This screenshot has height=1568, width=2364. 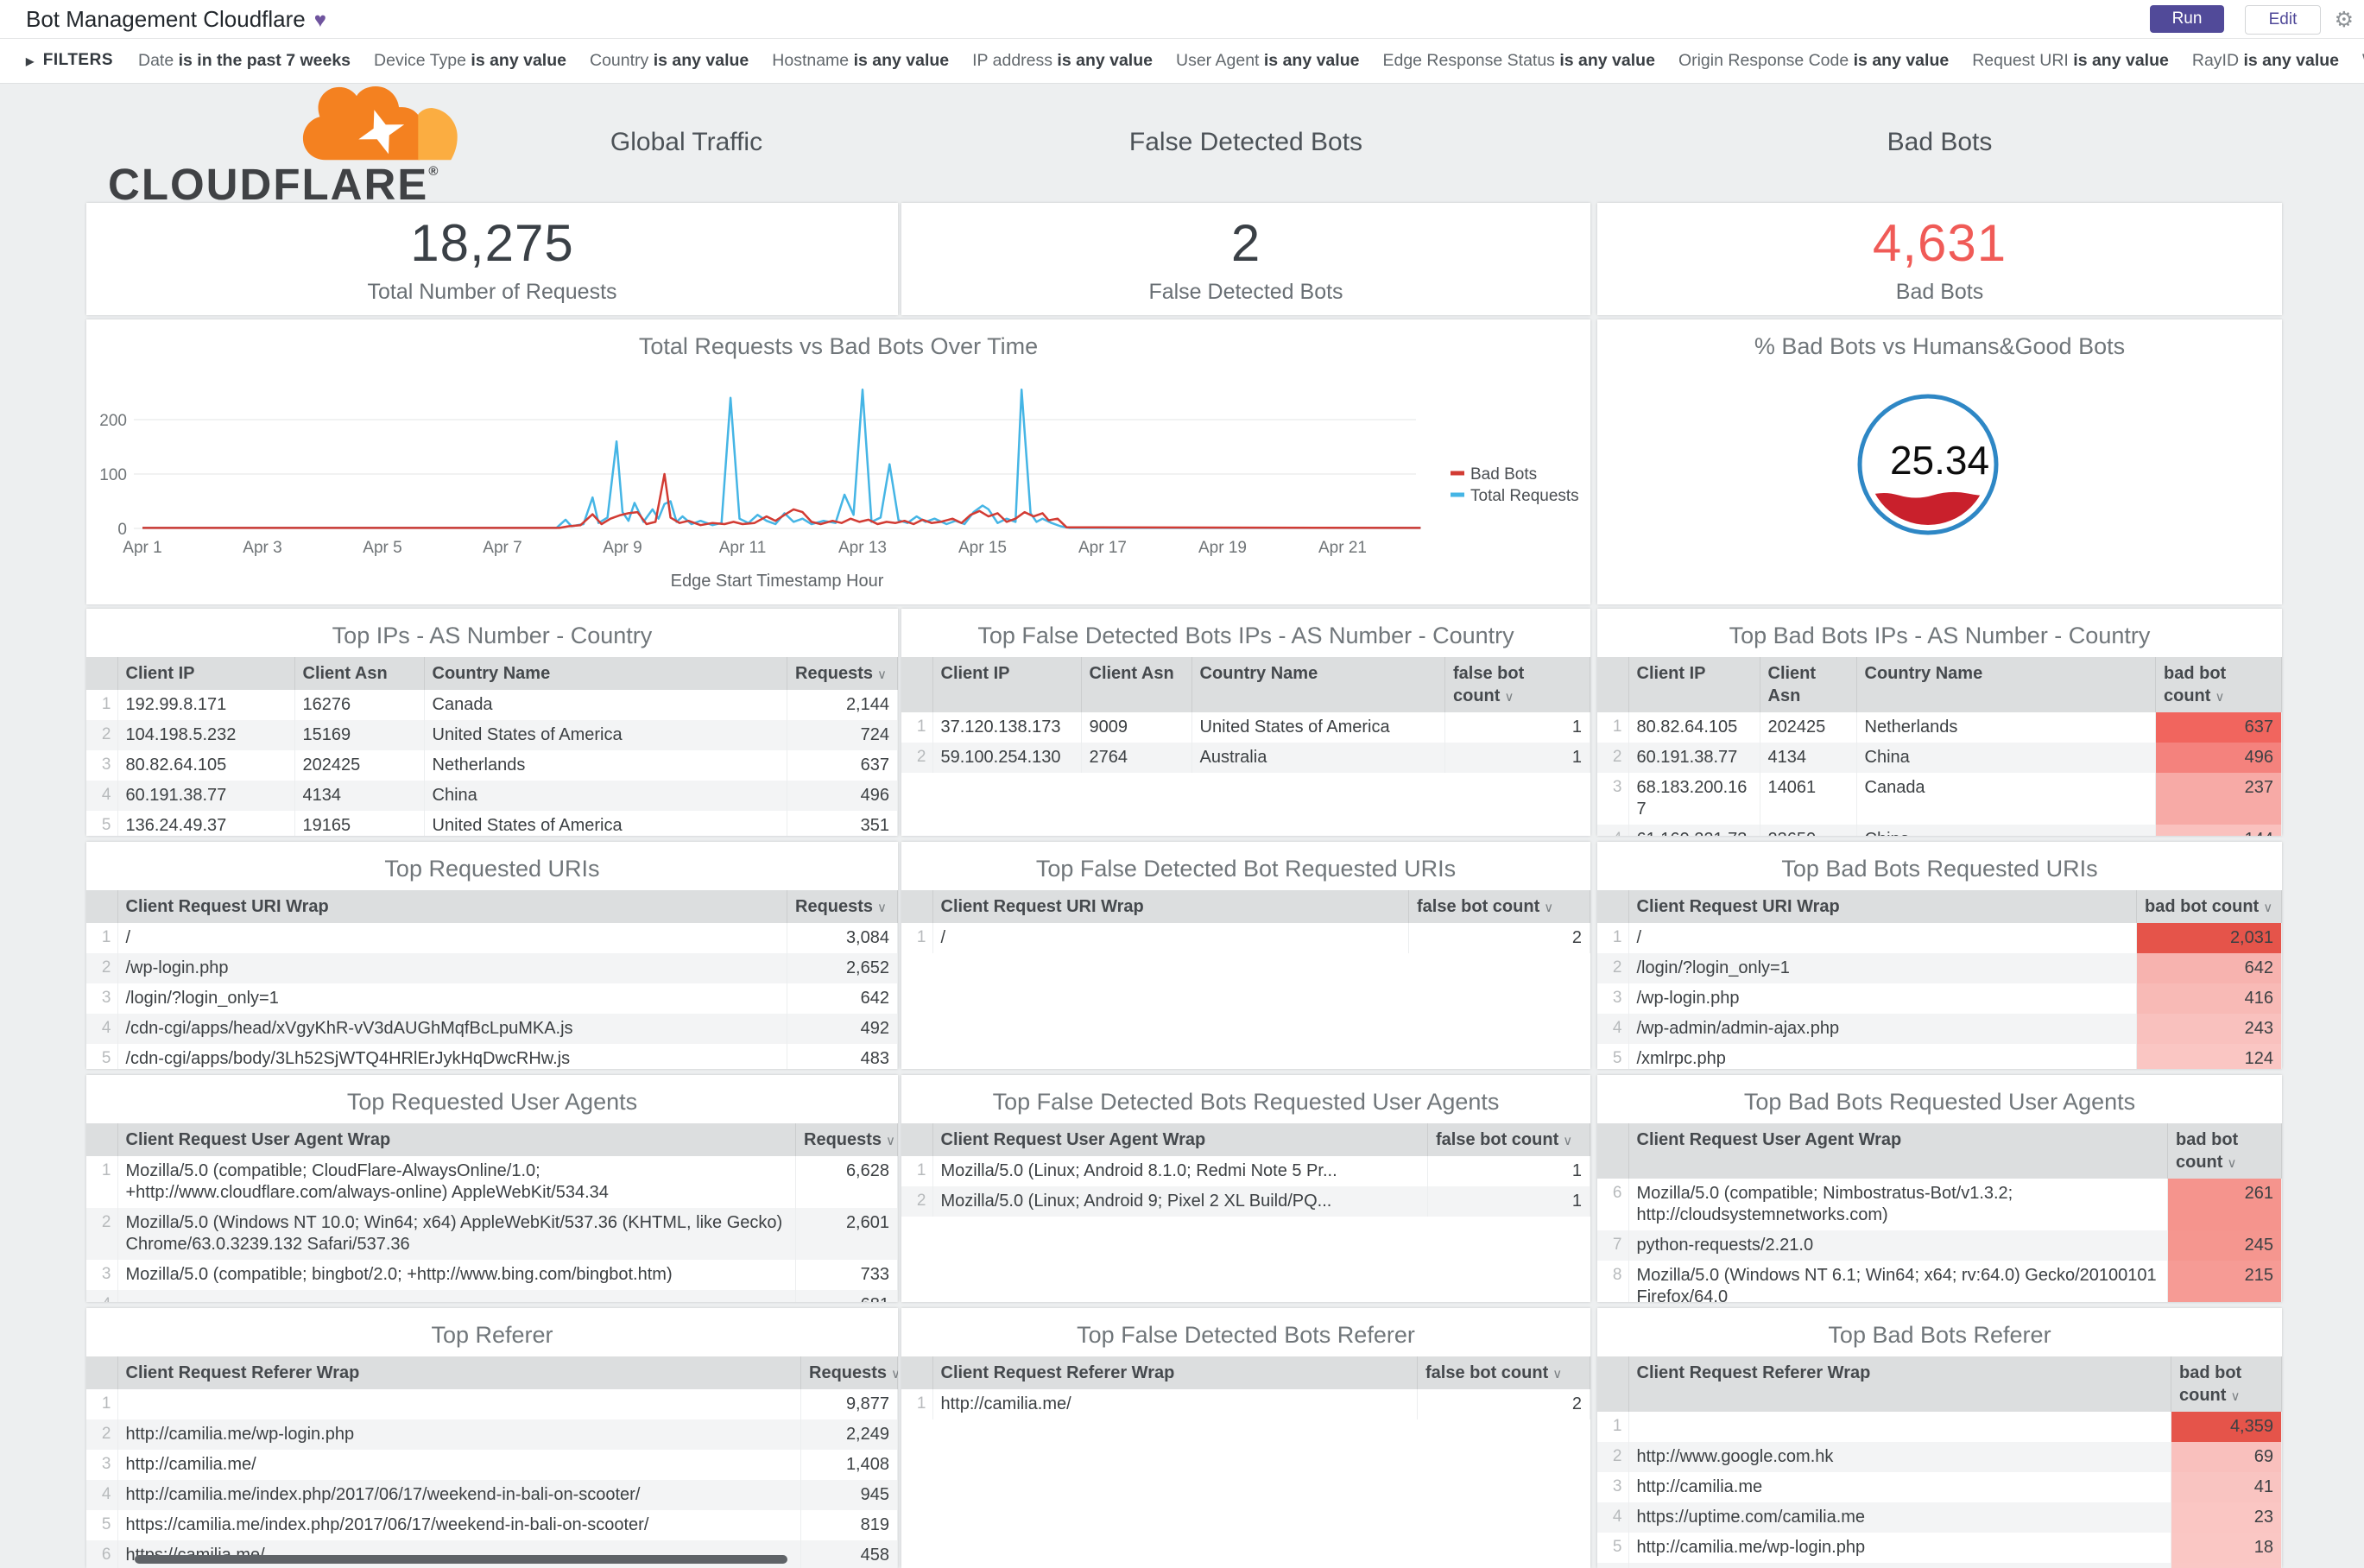 What do you see at coordinates (2070, 61) in the screenshot?
I see `filter-item-request-uri: Request URI is any value` at bounding box center [2070, 61].